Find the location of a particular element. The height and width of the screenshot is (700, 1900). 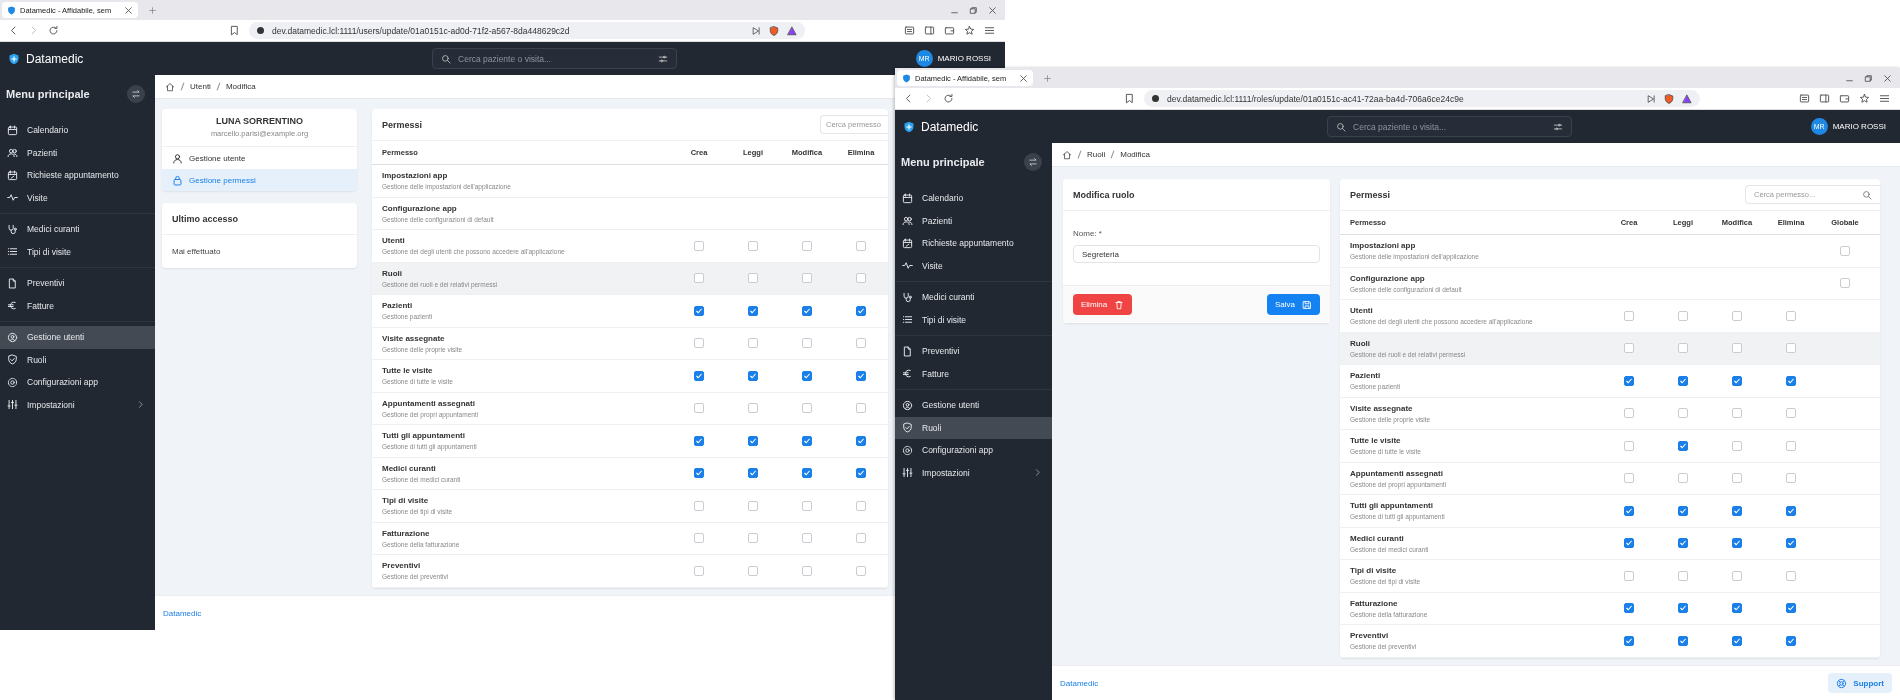

name-field: Segreteria is located at coordinates (1196, 254).